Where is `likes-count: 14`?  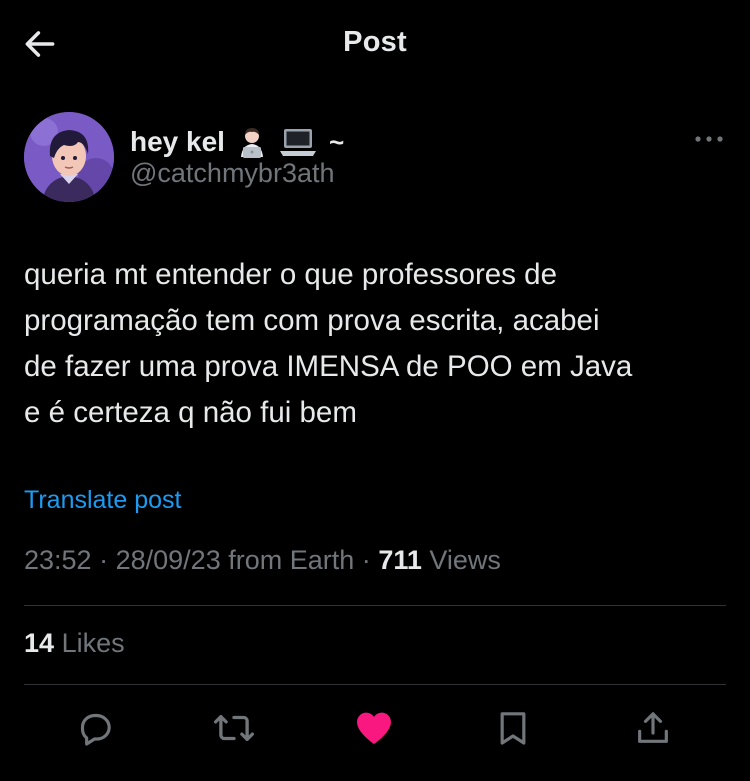
likes-count: 14 is located at coordinates (39, 643).